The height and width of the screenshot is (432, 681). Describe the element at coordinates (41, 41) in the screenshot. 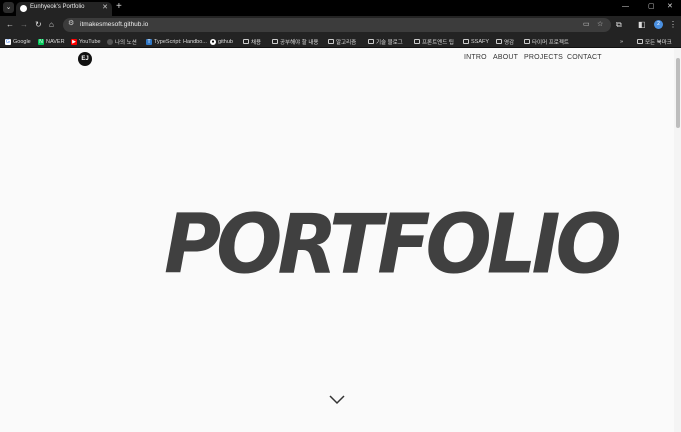

I see `naver-icon: N` at that location.